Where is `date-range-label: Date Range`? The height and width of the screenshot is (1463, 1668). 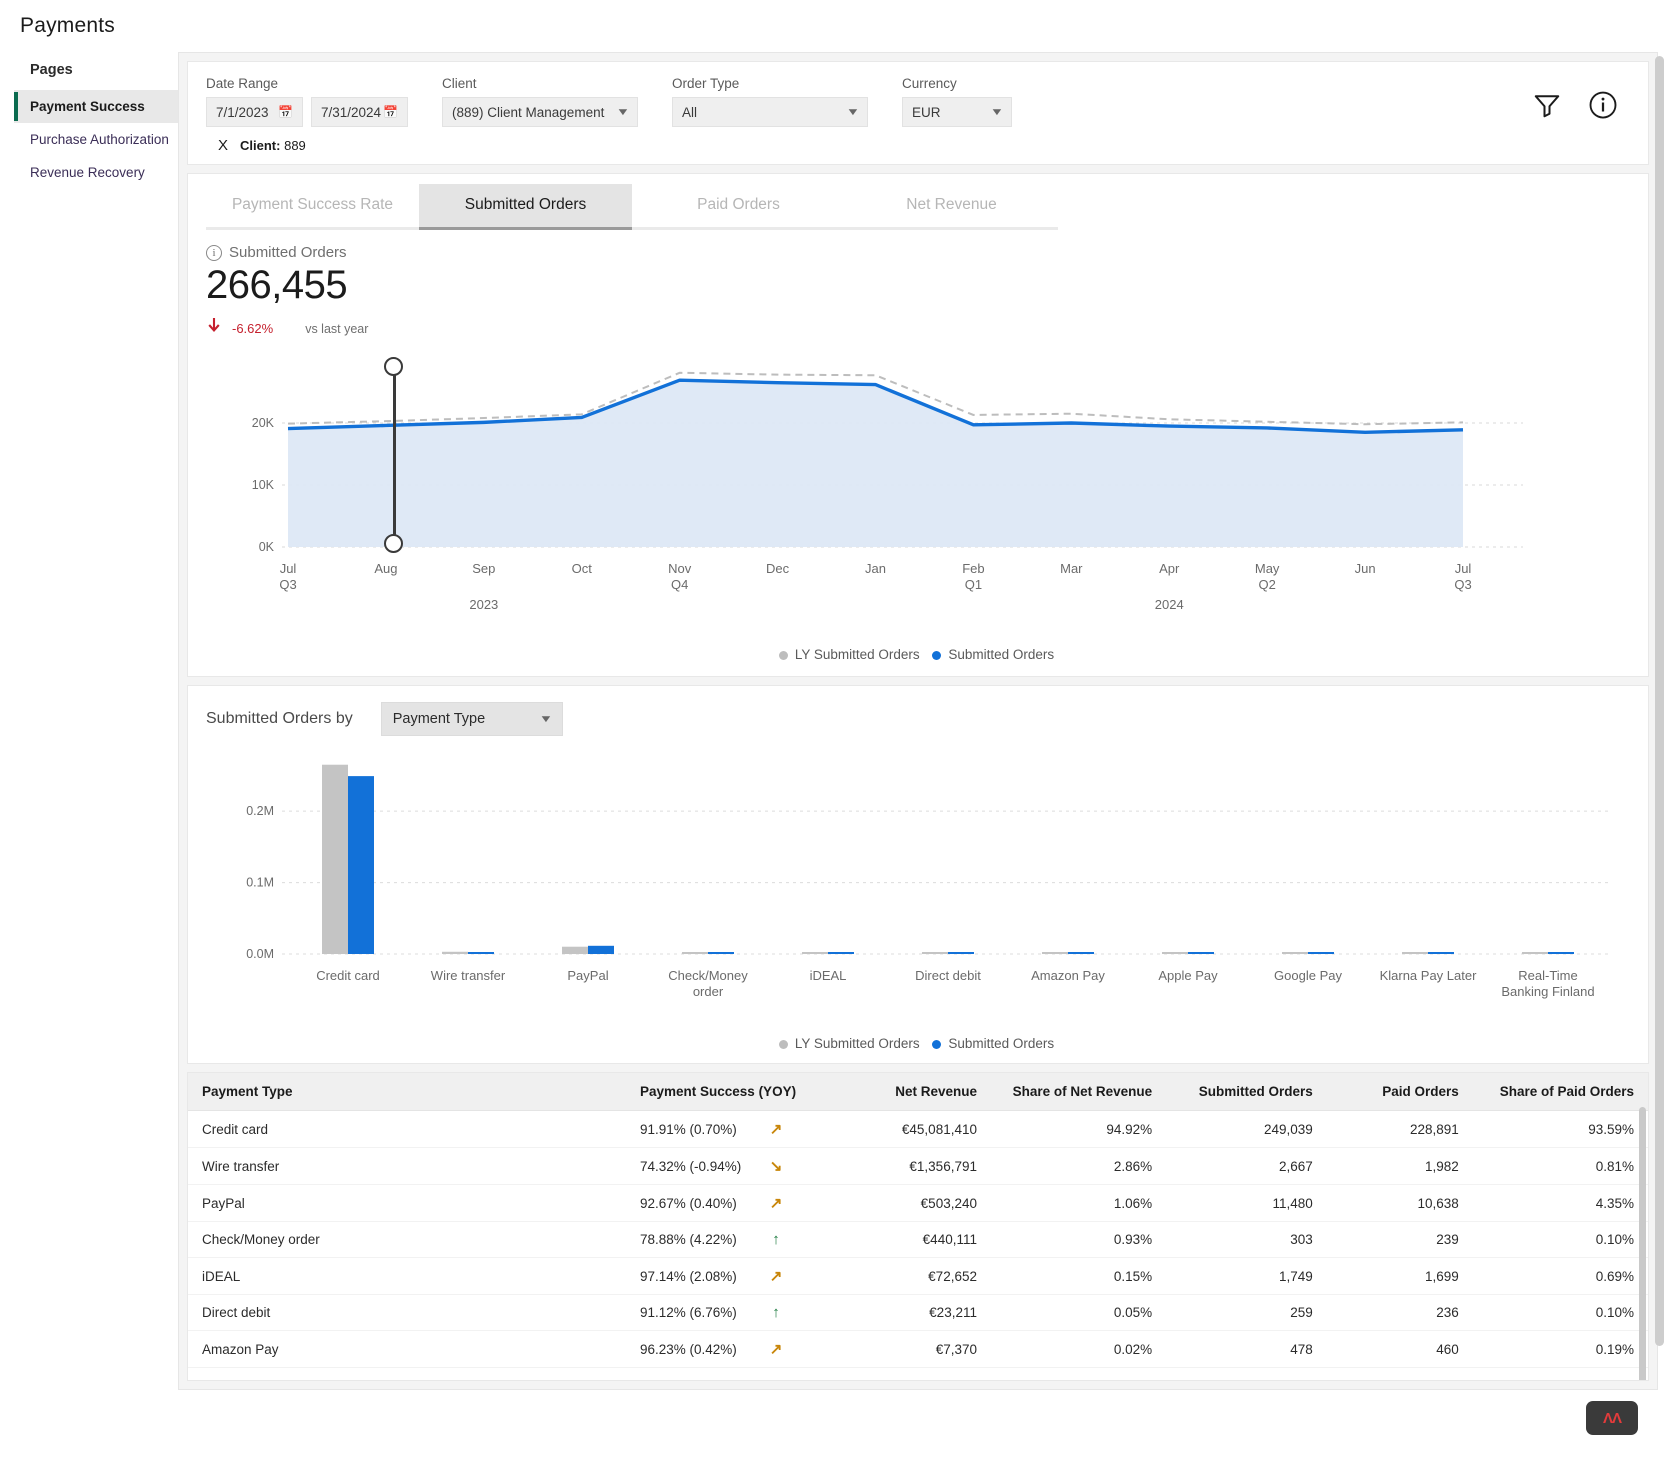
date-range-label: Date Range is located at coordinates (242, 83).